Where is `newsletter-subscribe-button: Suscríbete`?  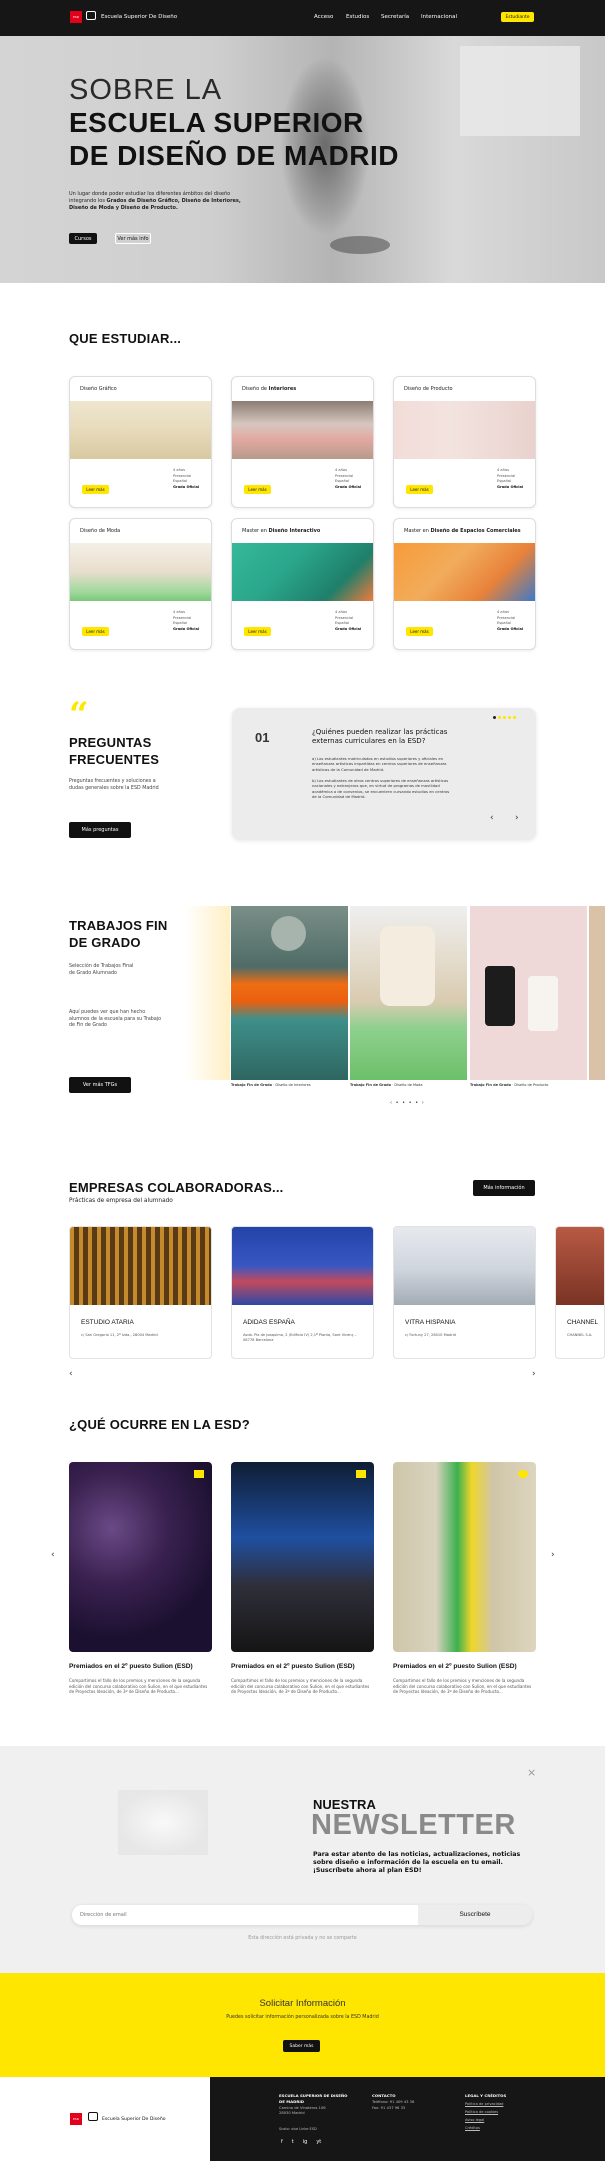 newsletter-subscribe-button: Suscríbete is located at coordinates (475, 1914).